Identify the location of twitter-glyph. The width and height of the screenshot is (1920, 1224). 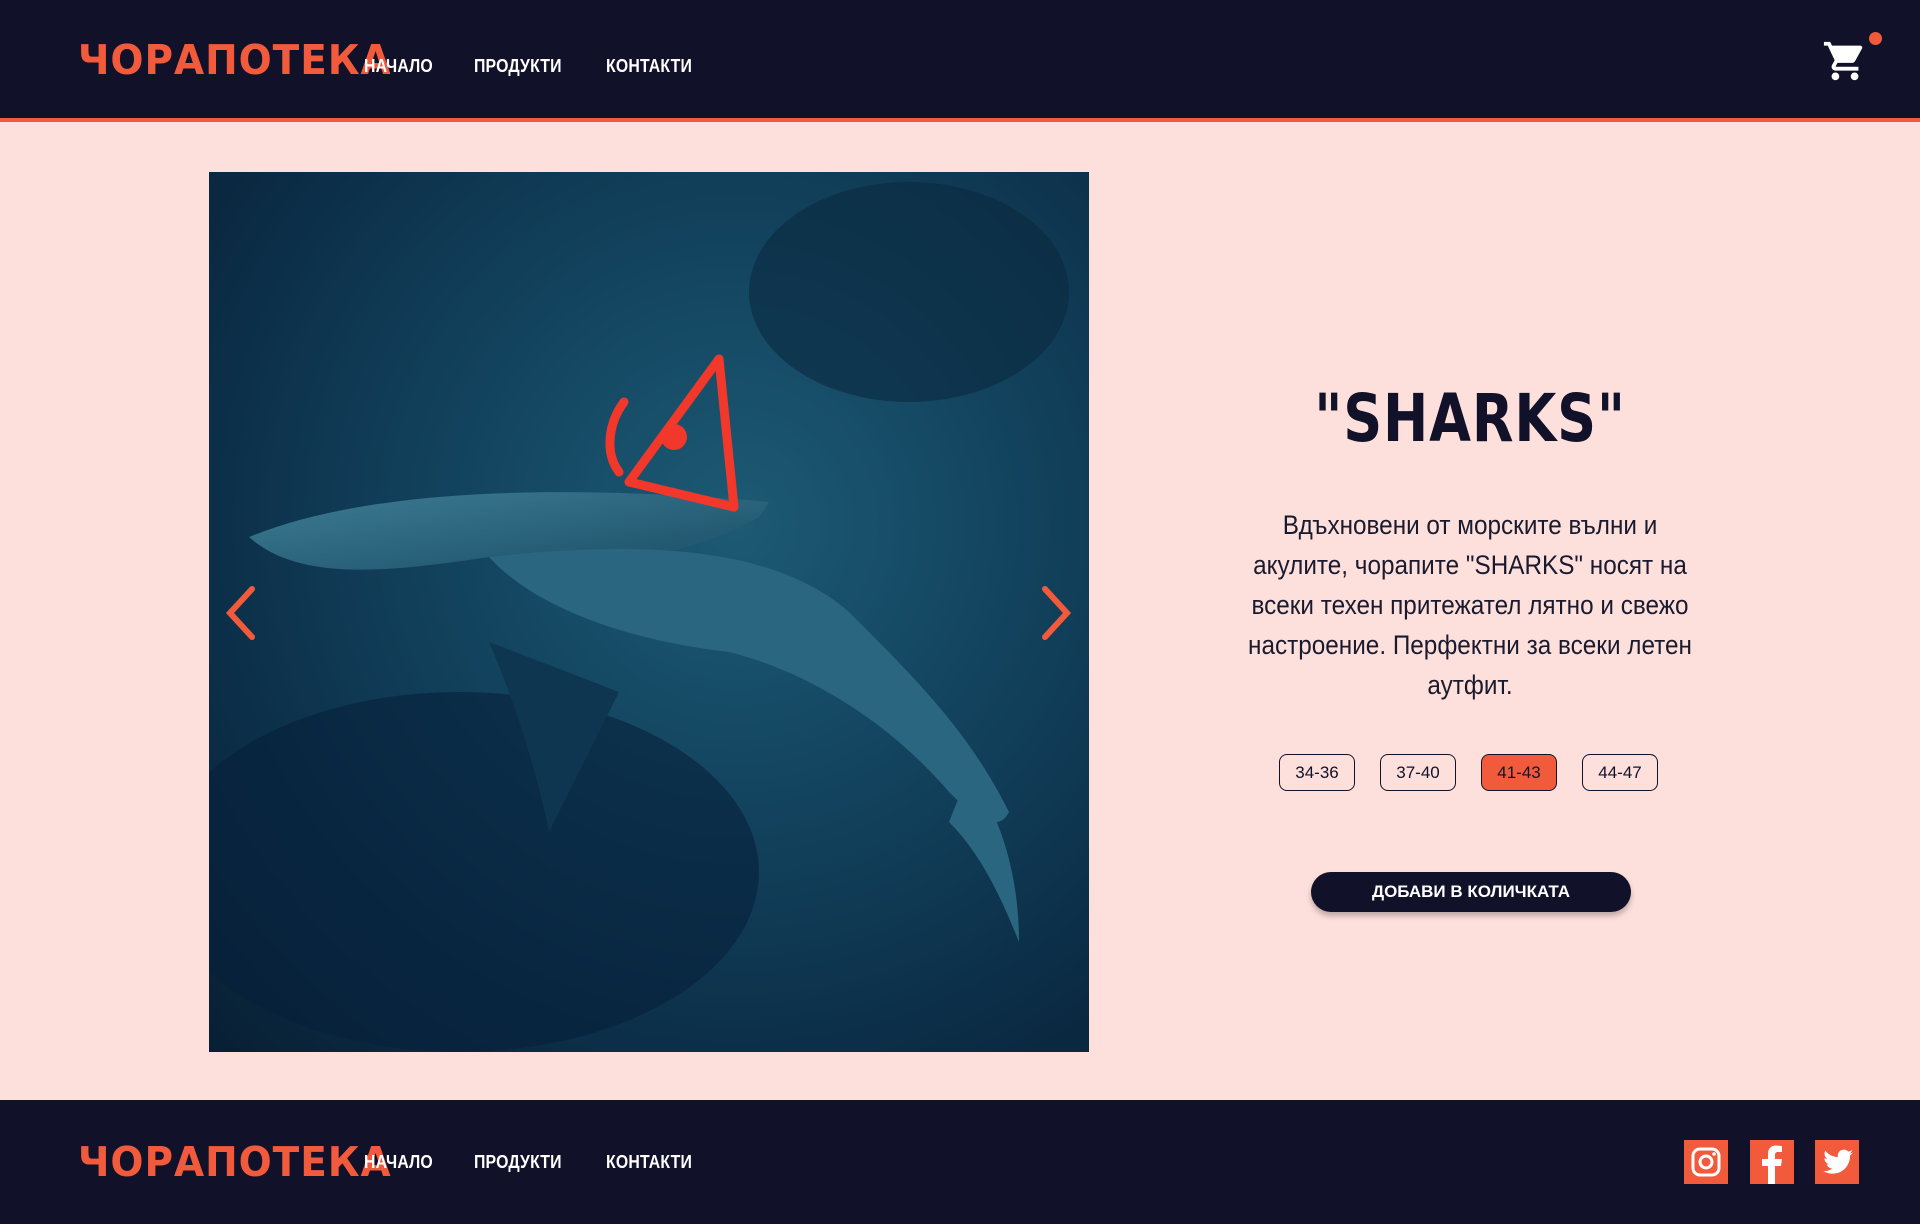
(1838, 1161).